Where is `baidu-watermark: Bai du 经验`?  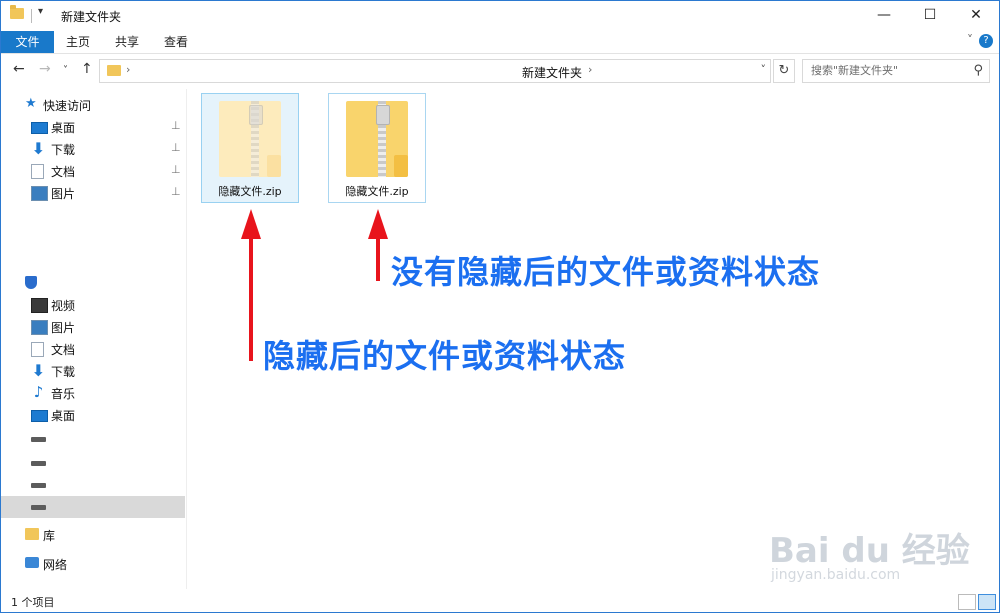 baidu-watermark: Bai du 经验 is located at coordinates (869, 551).